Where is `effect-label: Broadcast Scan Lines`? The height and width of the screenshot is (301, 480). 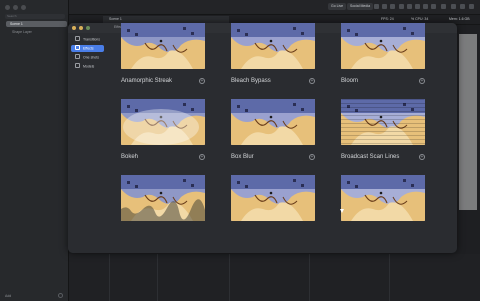
effect-label: Broadcast Scan Lines is located at coordinates (370, 157).